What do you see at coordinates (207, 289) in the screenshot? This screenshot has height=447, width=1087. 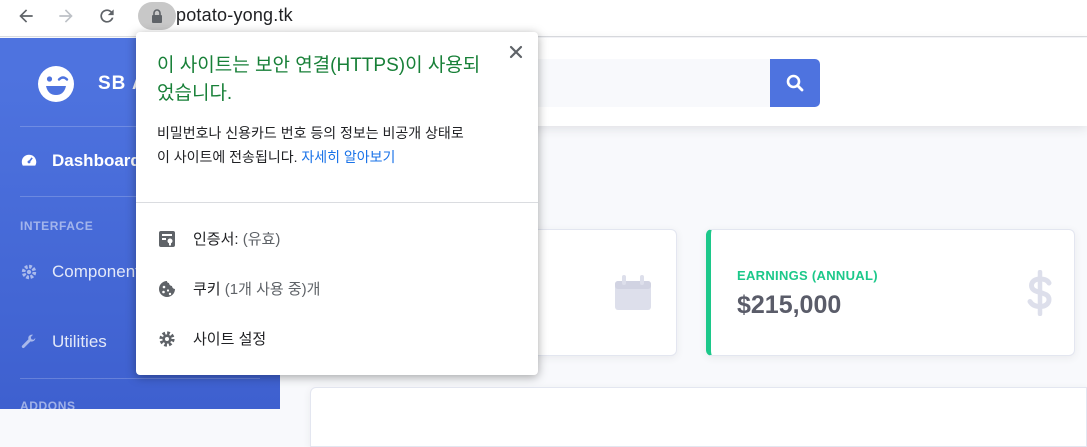 I see `cookies-label: 쿠키` at bounding box center [207, 289].